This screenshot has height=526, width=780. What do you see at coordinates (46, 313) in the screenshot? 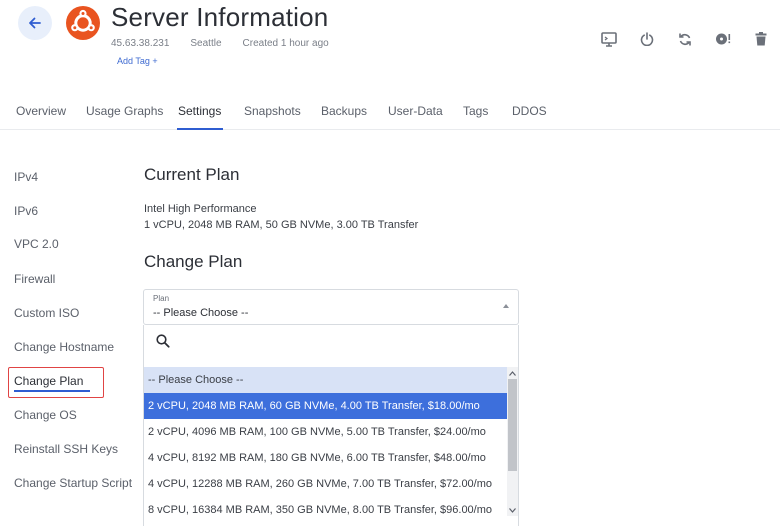
I see `sidebar-item-custom-iso: Custom ISO` at bounding box center [46, 313].